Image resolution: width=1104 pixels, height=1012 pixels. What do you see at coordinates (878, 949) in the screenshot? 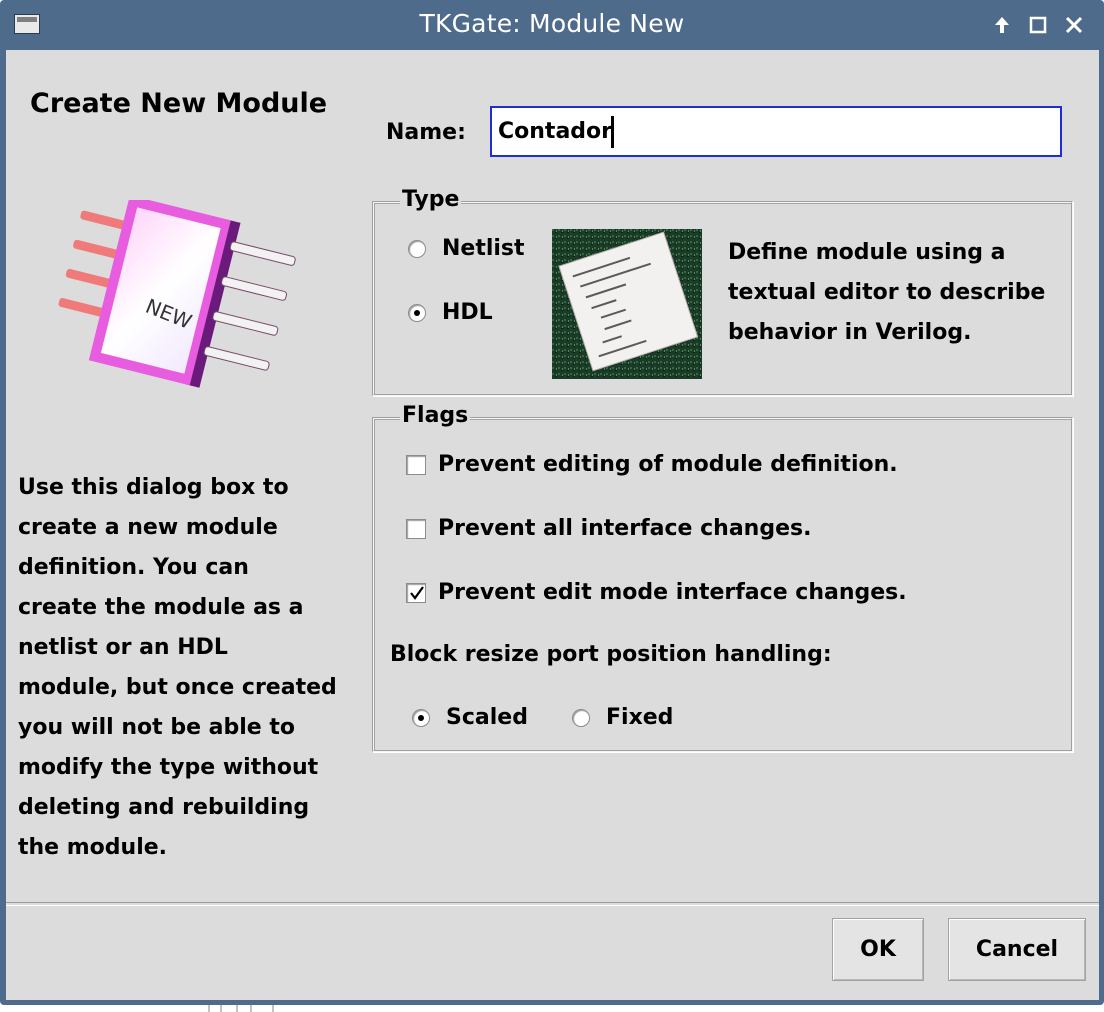
I see `ok-button: OK` at bounding box center [878, 949].